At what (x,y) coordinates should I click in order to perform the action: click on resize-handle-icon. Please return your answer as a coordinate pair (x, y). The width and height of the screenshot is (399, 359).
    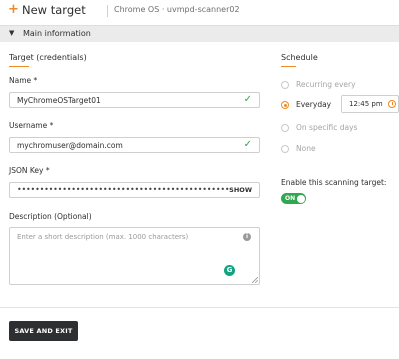
    Looking at the image, I should click on (255, 280).